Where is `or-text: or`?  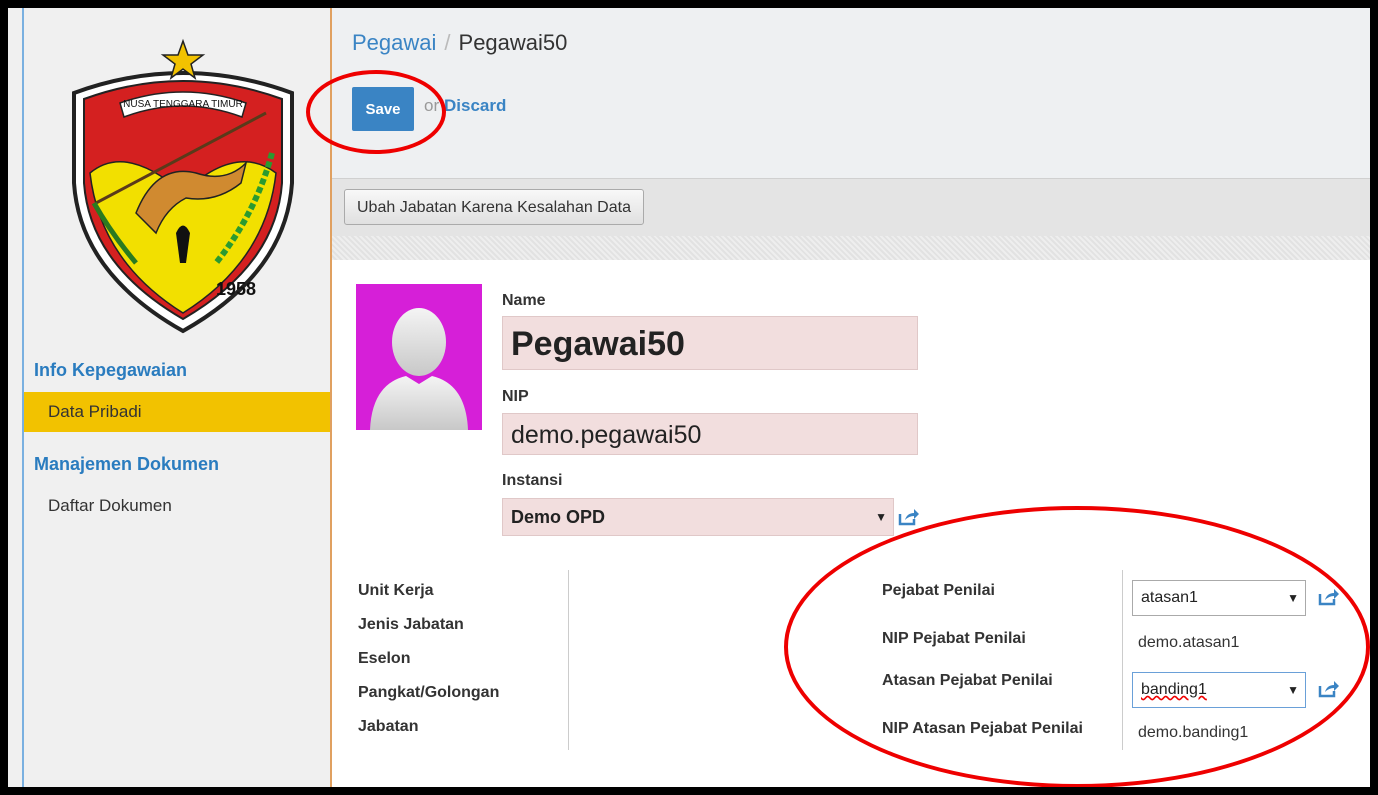 or-text: or is located at coordinates (432, 105).